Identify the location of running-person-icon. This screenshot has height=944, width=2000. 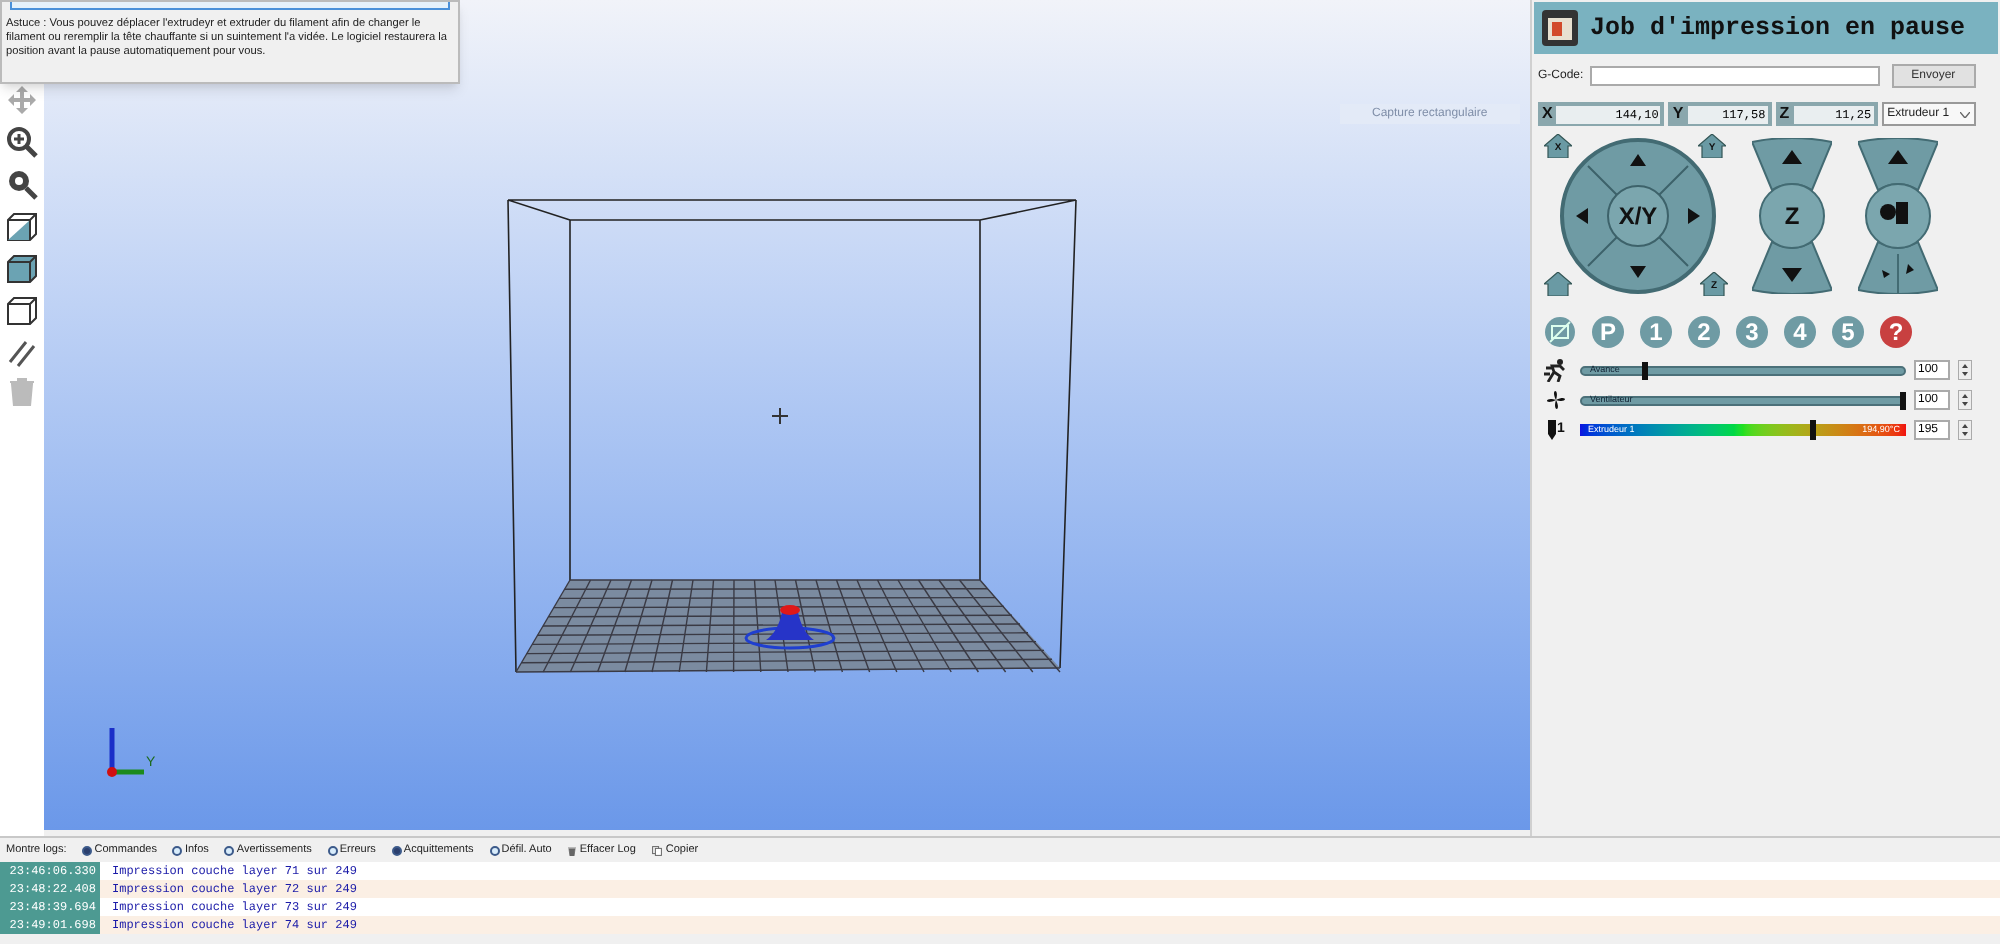
(1556, 370).